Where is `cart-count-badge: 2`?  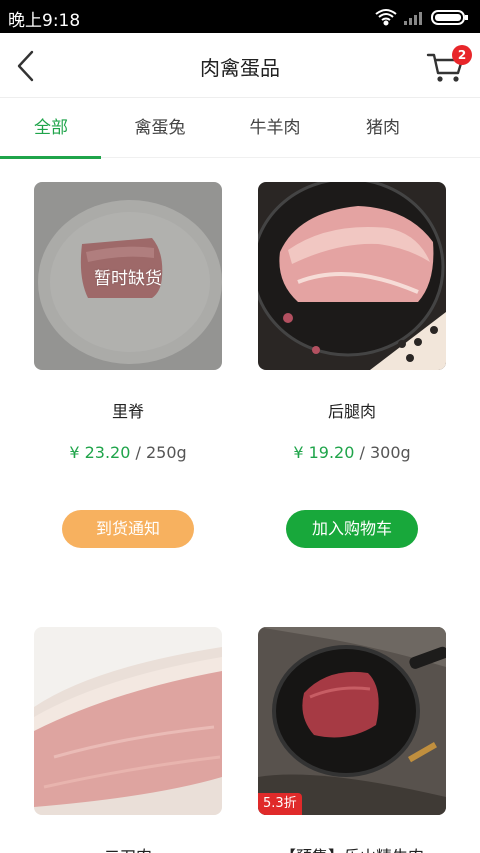 cart-count-badge: 2 is located at coordinates (462, 55).